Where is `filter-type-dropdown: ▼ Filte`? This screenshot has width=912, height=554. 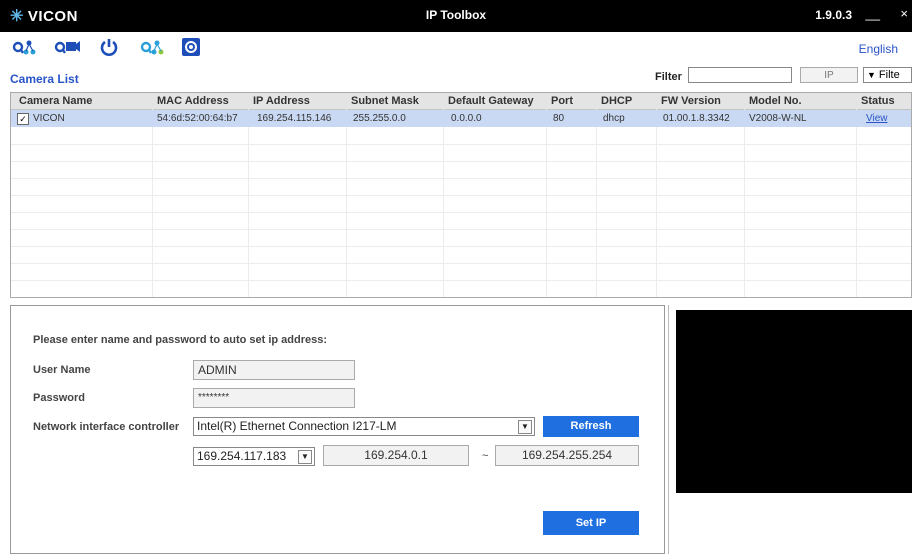 filter-type-dropdown: ▼ Filte is located at coordinates (887, 75).